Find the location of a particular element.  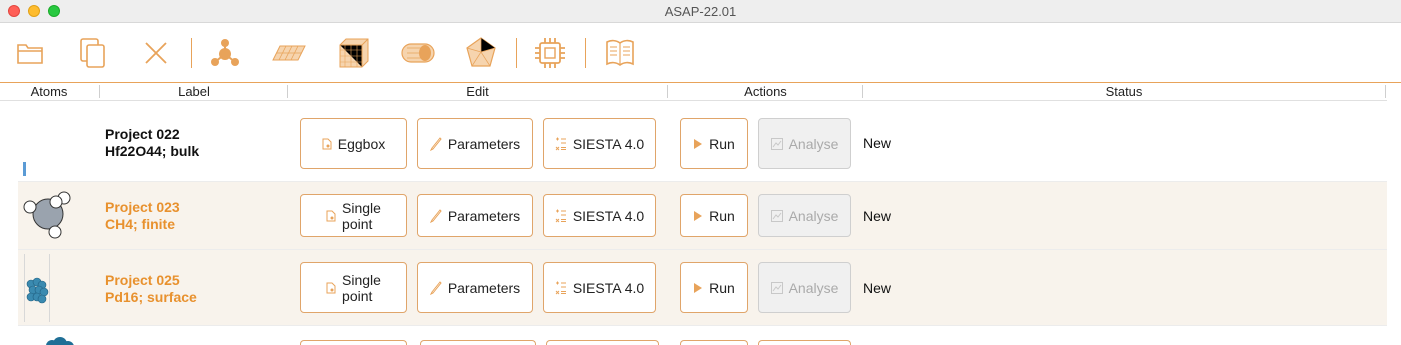

project-label: Project 022 Hf22O44; bulk is located at coordinates (152, 143).